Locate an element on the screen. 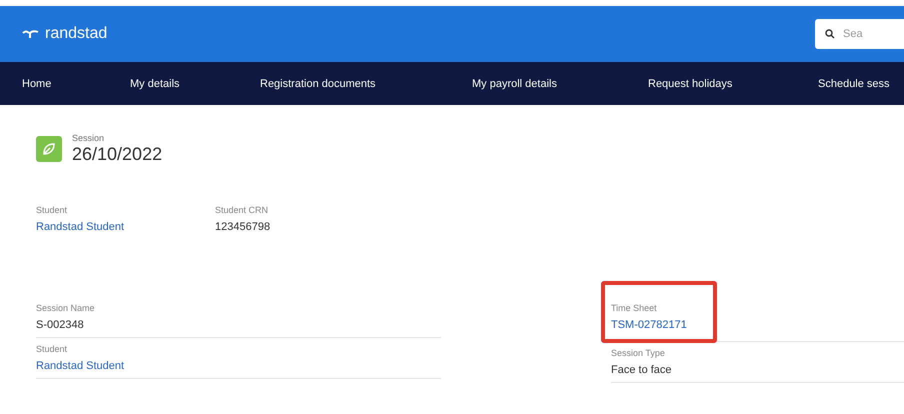 Image resolution: width=904 pixels, height=414 pixels. field-value: Face to face is located at coordinates (641, 370).